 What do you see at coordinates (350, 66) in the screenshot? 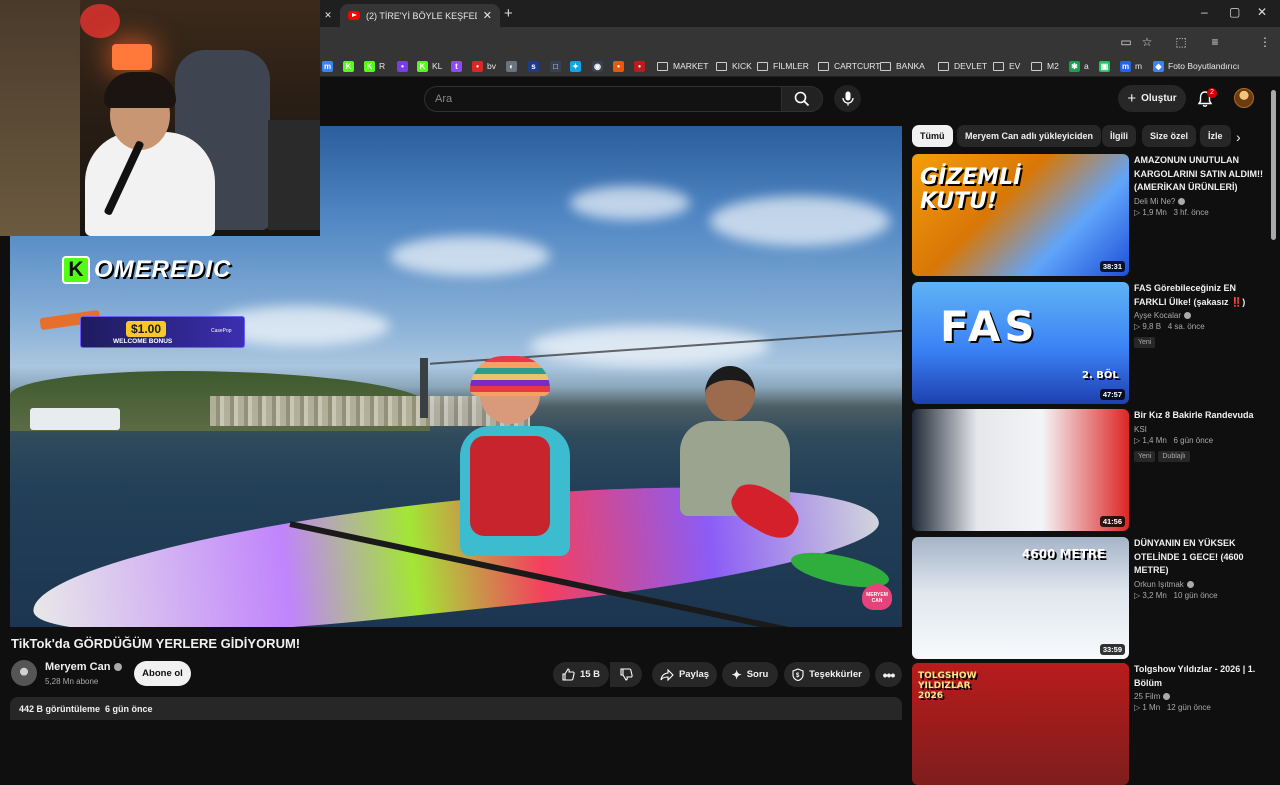
I see `bookmark-1: K` at bounding box center [350, 66].